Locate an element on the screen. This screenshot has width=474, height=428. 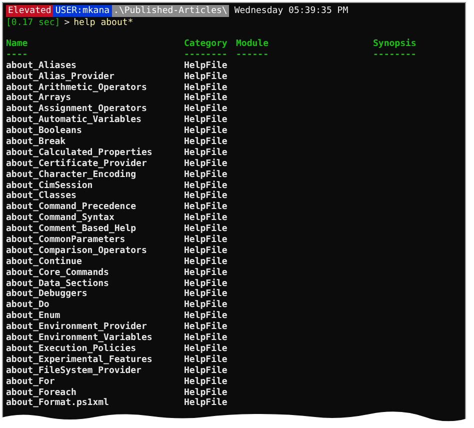
table-cell-text: about_Aliases is located at coordinates (41, 65).